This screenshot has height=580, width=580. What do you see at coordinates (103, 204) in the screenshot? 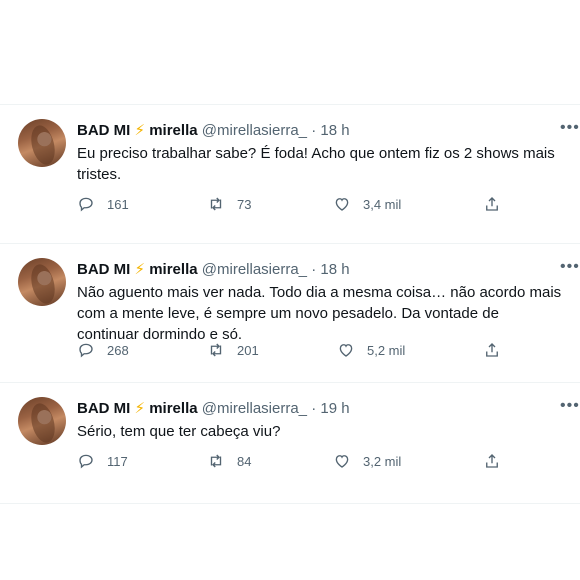
I see `reply-button: 161` at bounding box center [103, 204].